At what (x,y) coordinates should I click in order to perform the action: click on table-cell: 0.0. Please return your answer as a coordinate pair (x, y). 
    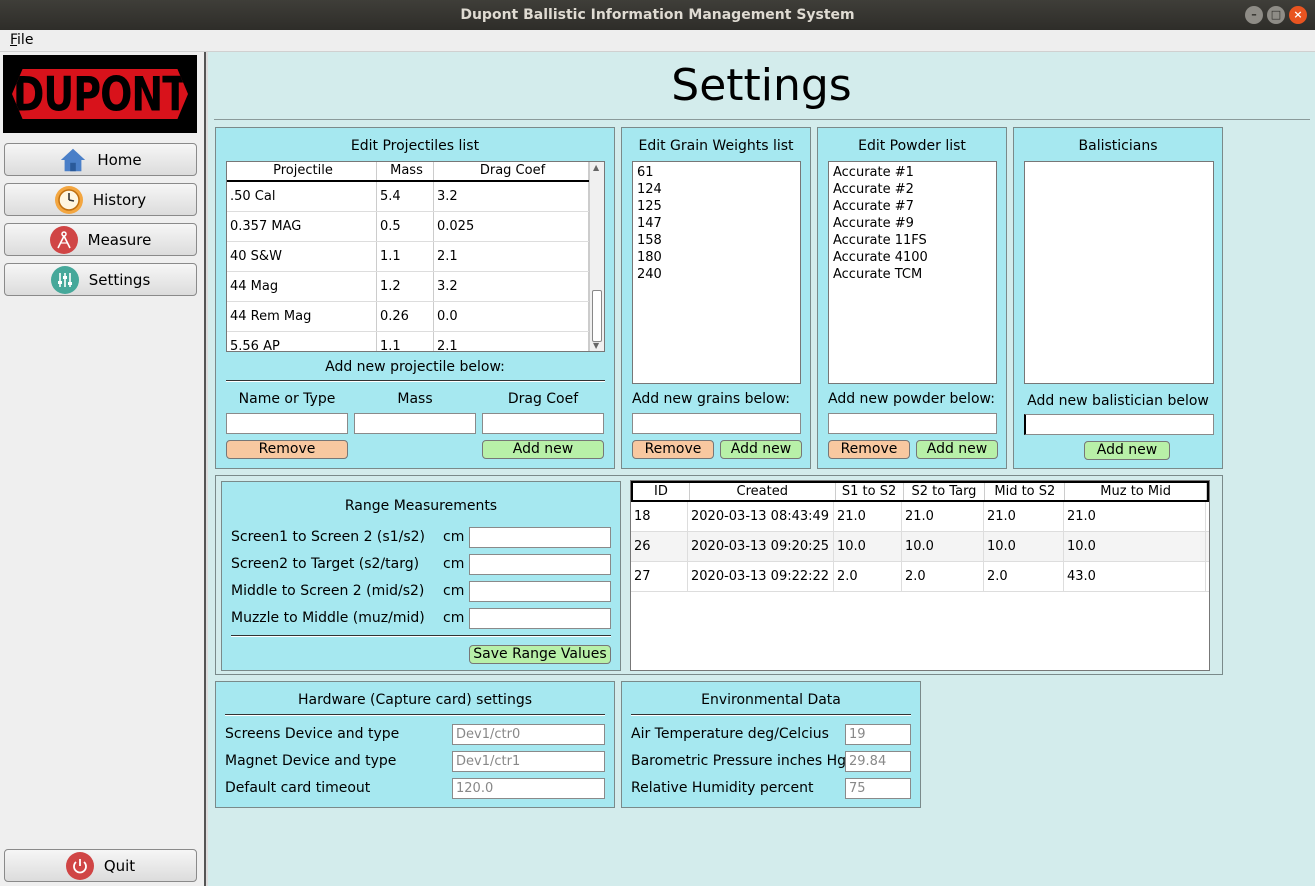
    Looking at the image, I should click on (511, 316).